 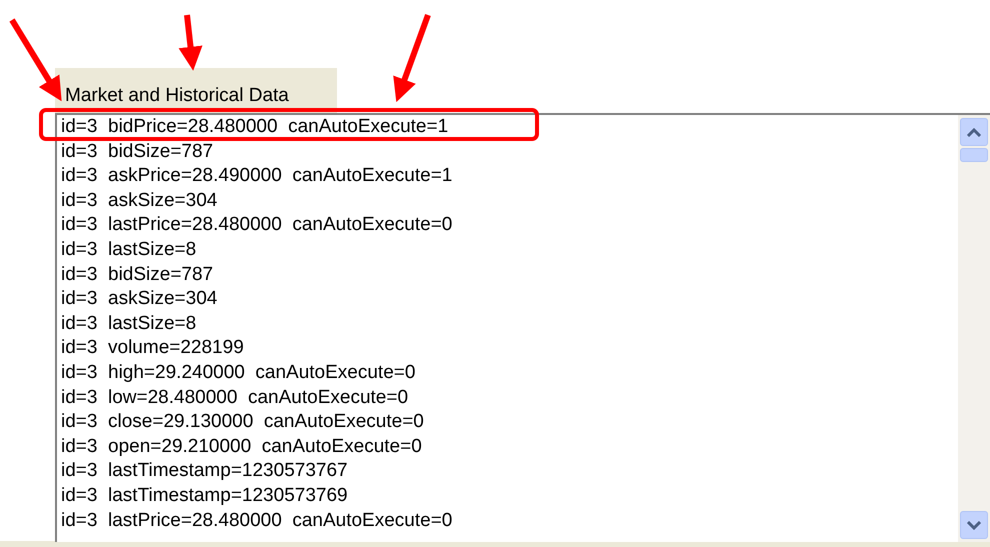 I want to click on log-line: id=3 askPrice=28.490000 canAutoExecute=1, so click(x=256, y=176).